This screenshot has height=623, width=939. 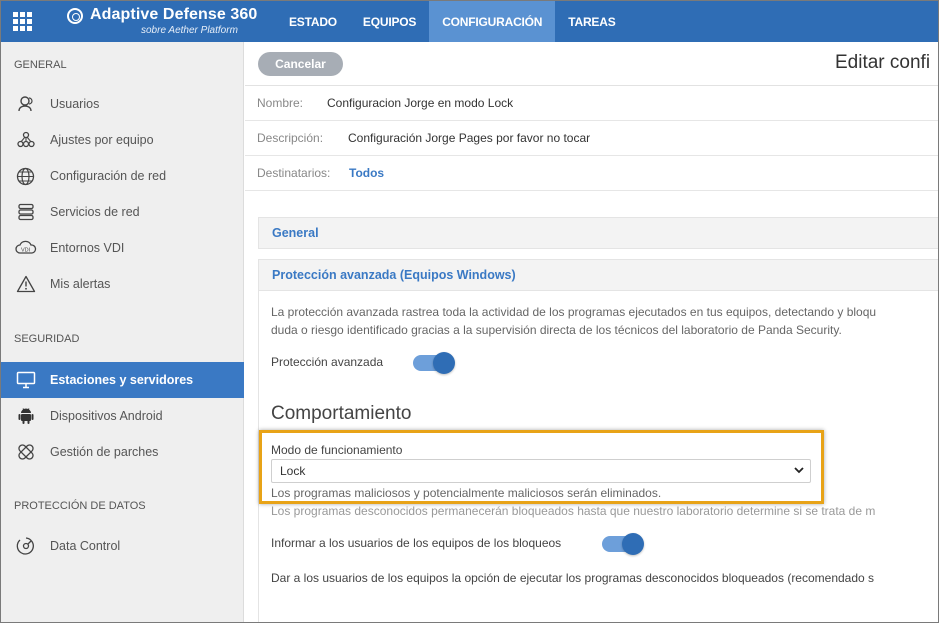 I want to click on tab-equipos: EQUIPOS, so click(x=389, y=21).